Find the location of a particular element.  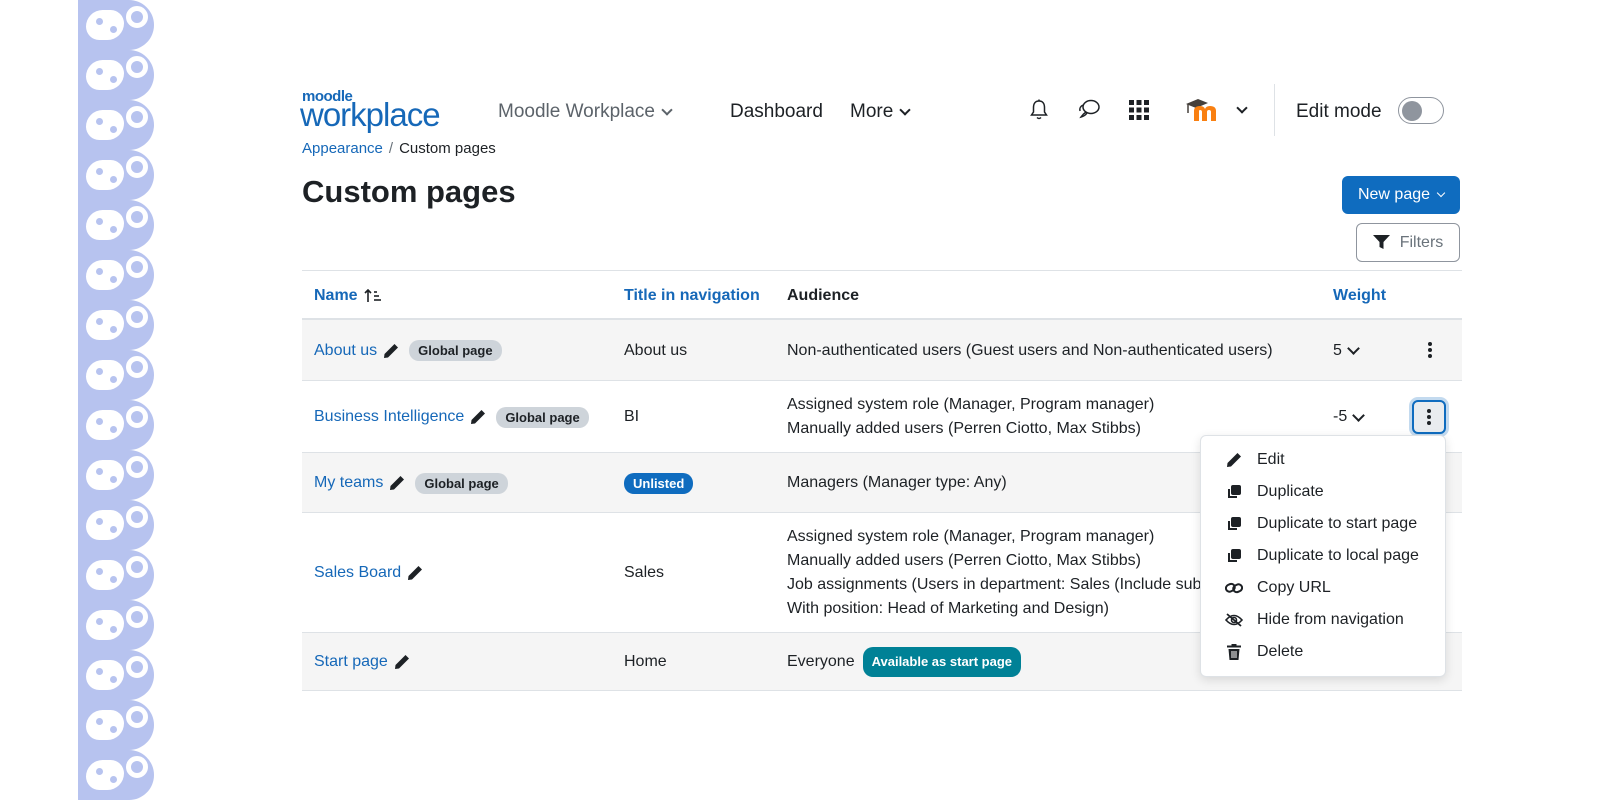

page-name-link: Start page is located at coordinates (351, 662).